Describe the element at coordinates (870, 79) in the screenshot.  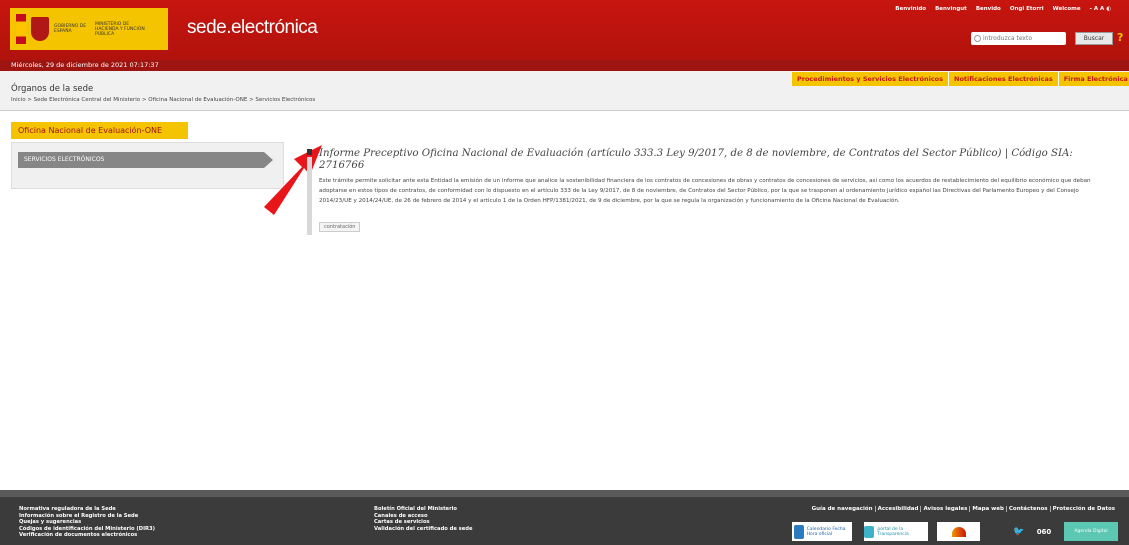
I see `tab-procedimientos: Procedimientos y Servicios Electrónicos` at that location.